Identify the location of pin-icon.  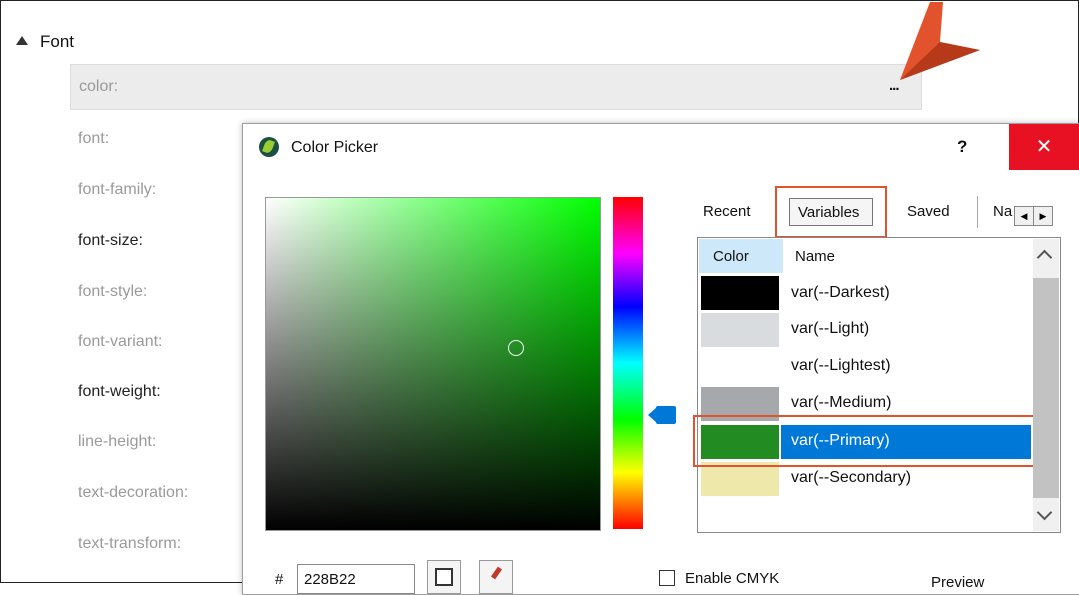
(496, 573).